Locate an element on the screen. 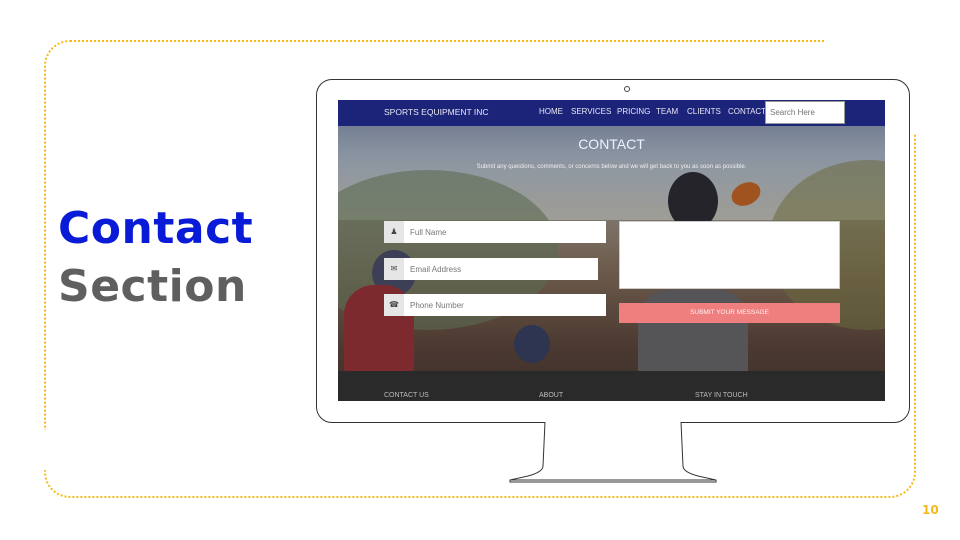 Image resolution: width=960 pixels, height=540 pixels. footer-about: ABOUT is located at coordinates (551, 395).